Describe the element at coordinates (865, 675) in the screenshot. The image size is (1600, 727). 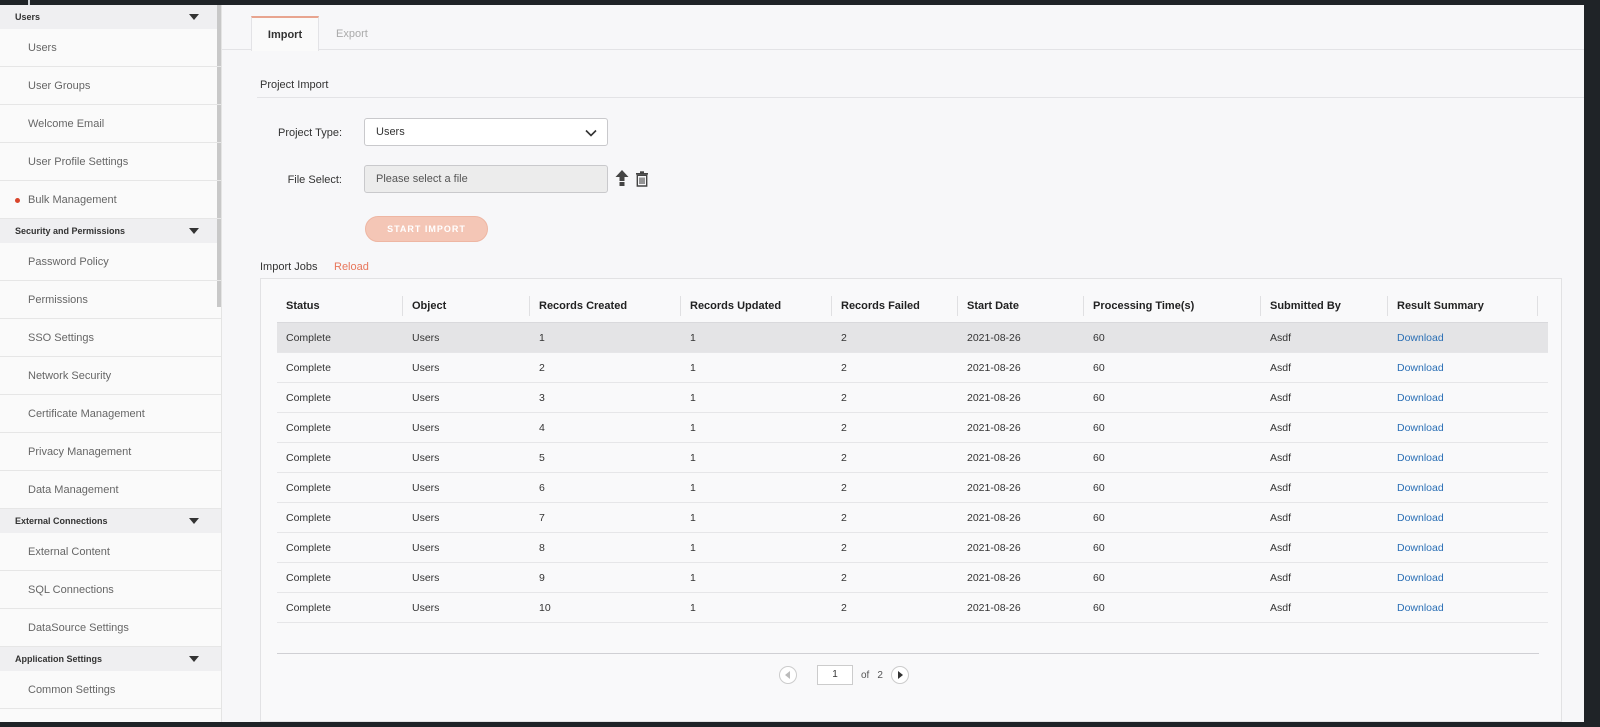
I see `page-of-label: of` at that location.